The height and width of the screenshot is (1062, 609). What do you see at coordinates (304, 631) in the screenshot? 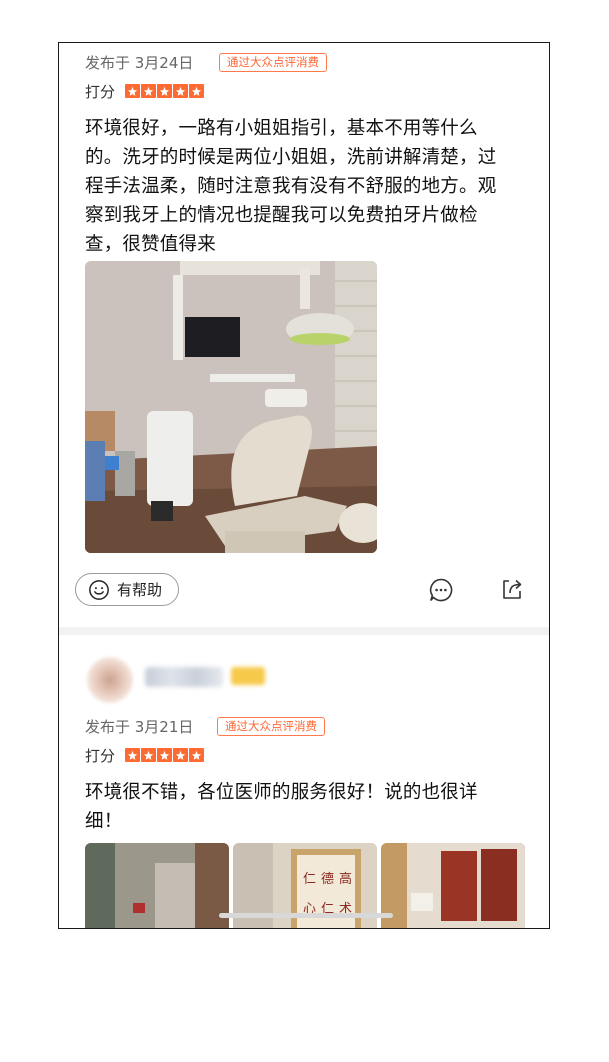
I see `section-divider` at bounding box center [304, 631].